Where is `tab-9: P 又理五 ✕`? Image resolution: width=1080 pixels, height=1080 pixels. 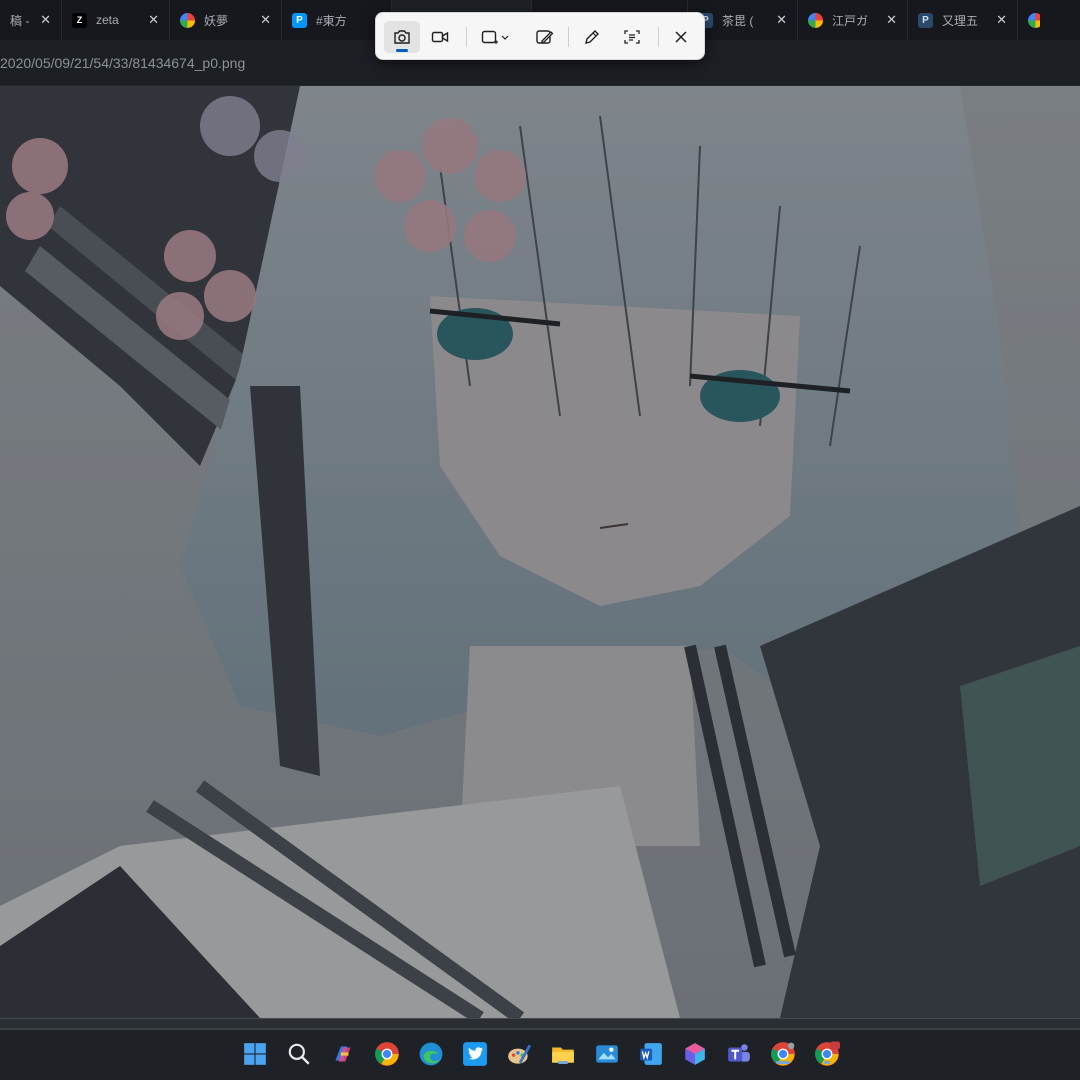 tab-9: P 又理五 ✕ is located at coordinates (963, 20).